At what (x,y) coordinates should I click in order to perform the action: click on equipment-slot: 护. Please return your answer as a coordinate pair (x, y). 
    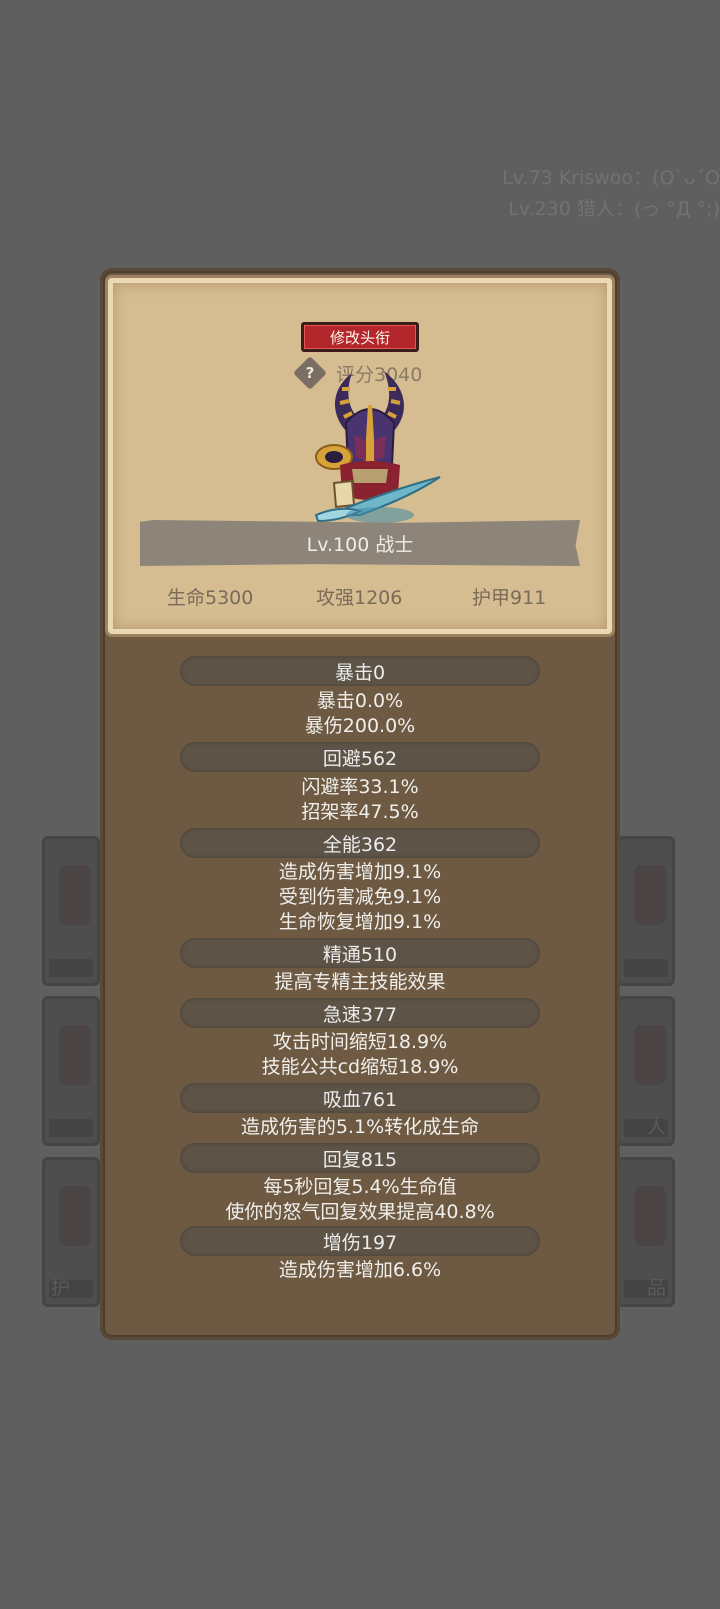
    Looking at the image, I should click on (71, 1232).